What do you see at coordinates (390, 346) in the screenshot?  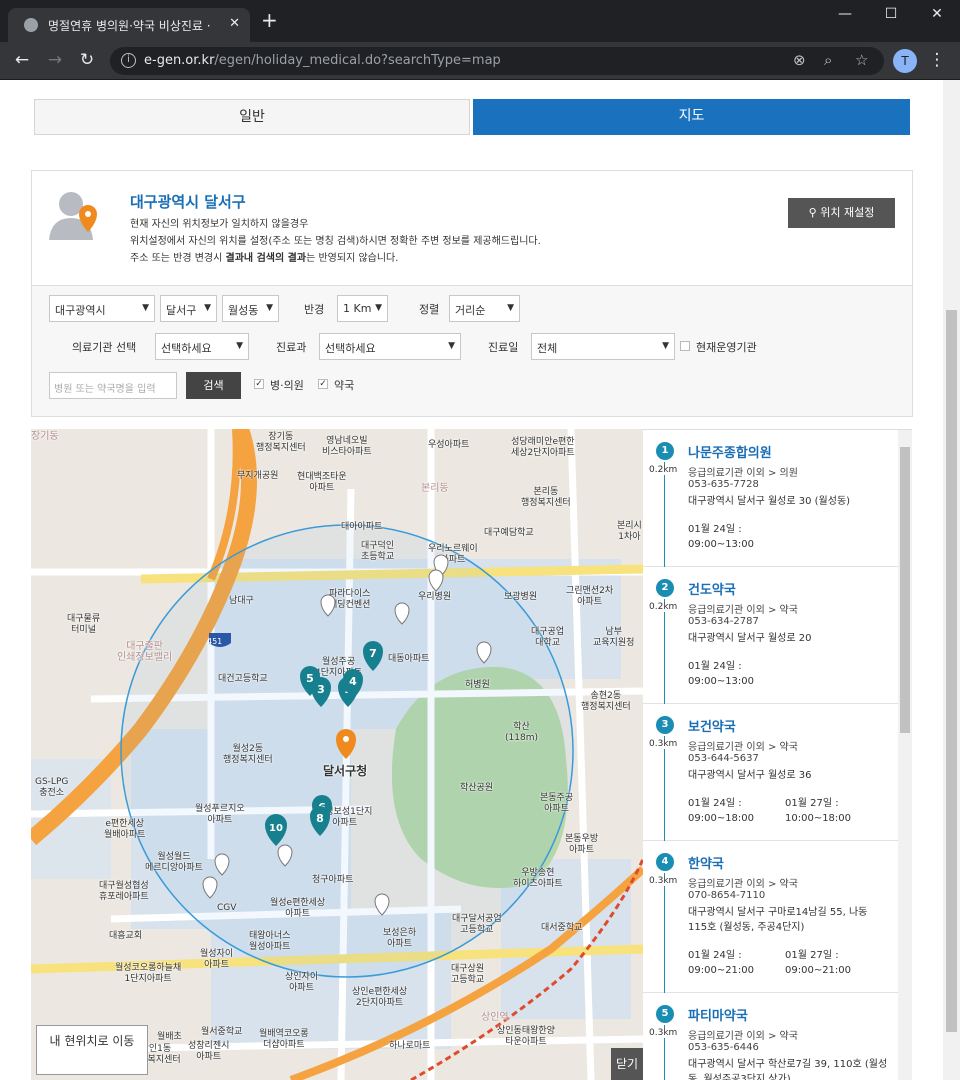 I see `dept-select: 선택하세요 ▼` at bounding box center [390, 346].